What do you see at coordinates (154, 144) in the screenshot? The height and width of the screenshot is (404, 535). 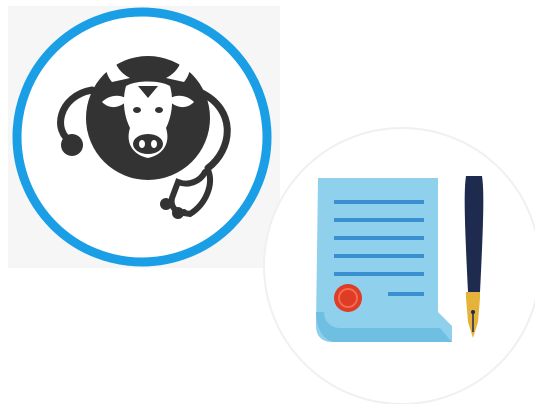 I see `cow-nostril-right` at bounding box center [154, 144].